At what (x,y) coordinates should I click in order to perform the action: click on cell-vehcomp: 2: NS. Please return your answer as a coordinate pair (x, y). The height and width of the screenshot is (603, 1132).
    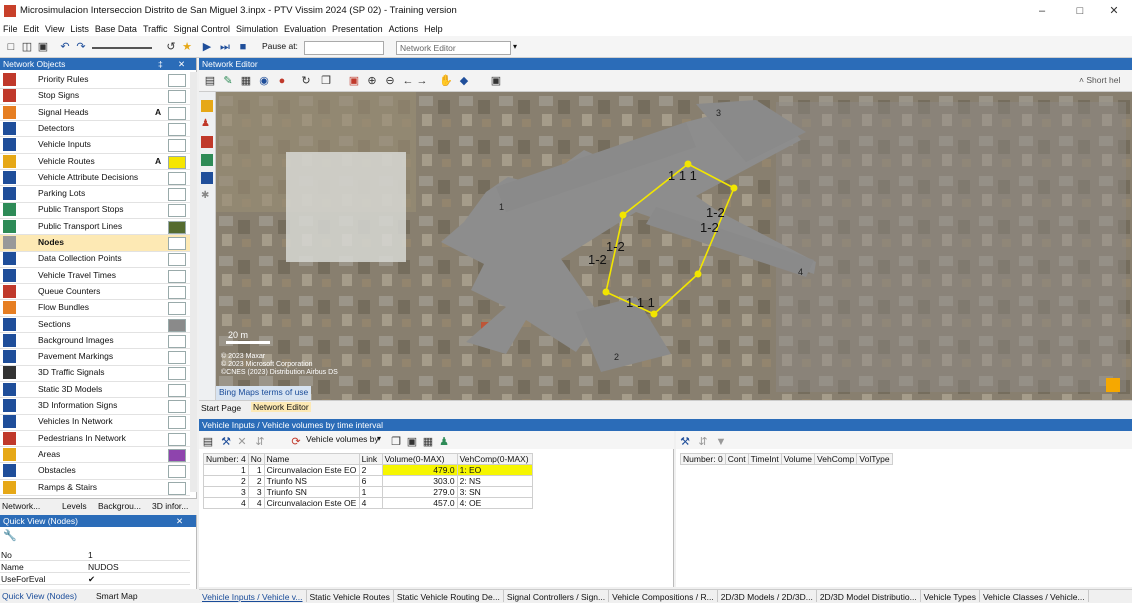
    Looking at the image, I should click on (494, 481).